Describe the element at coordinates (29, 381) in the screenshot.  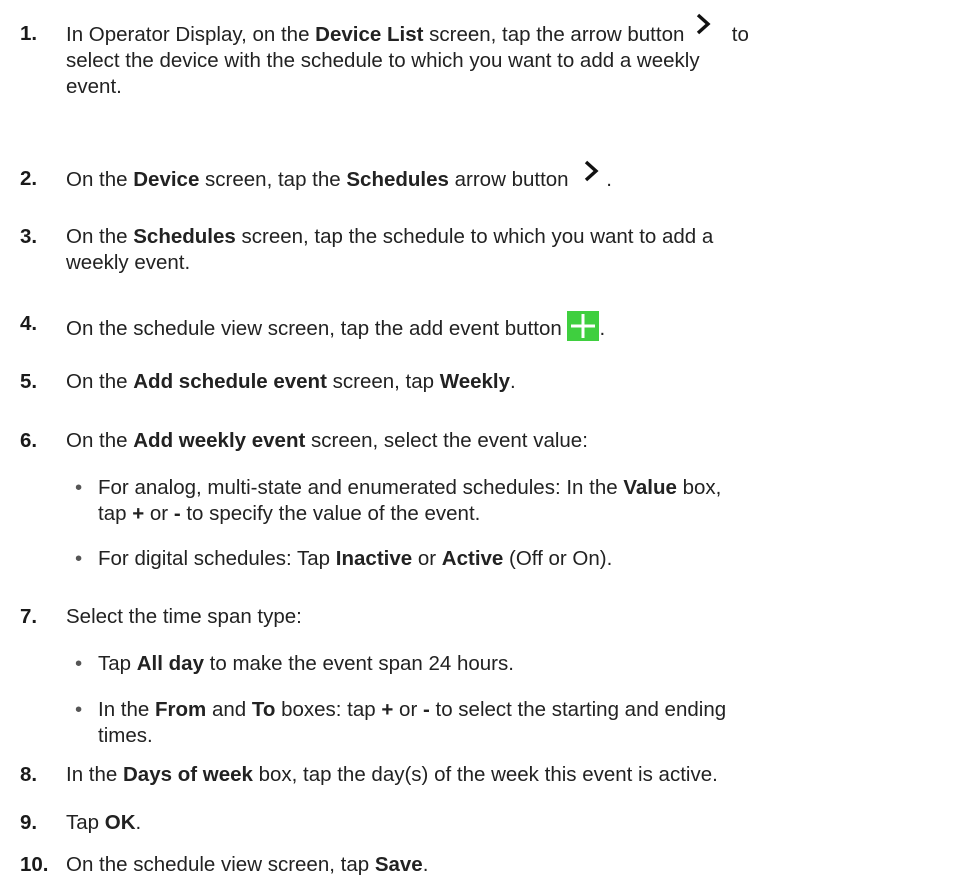
I see `step-number: 5.` at that location.